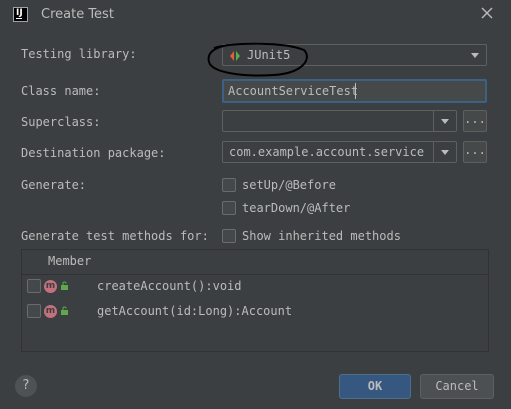  What do you see at coordinates (293, 91) in the screenshot?
I see `class-name-value: AccountServiceTest` at bounding box center [293, 91].